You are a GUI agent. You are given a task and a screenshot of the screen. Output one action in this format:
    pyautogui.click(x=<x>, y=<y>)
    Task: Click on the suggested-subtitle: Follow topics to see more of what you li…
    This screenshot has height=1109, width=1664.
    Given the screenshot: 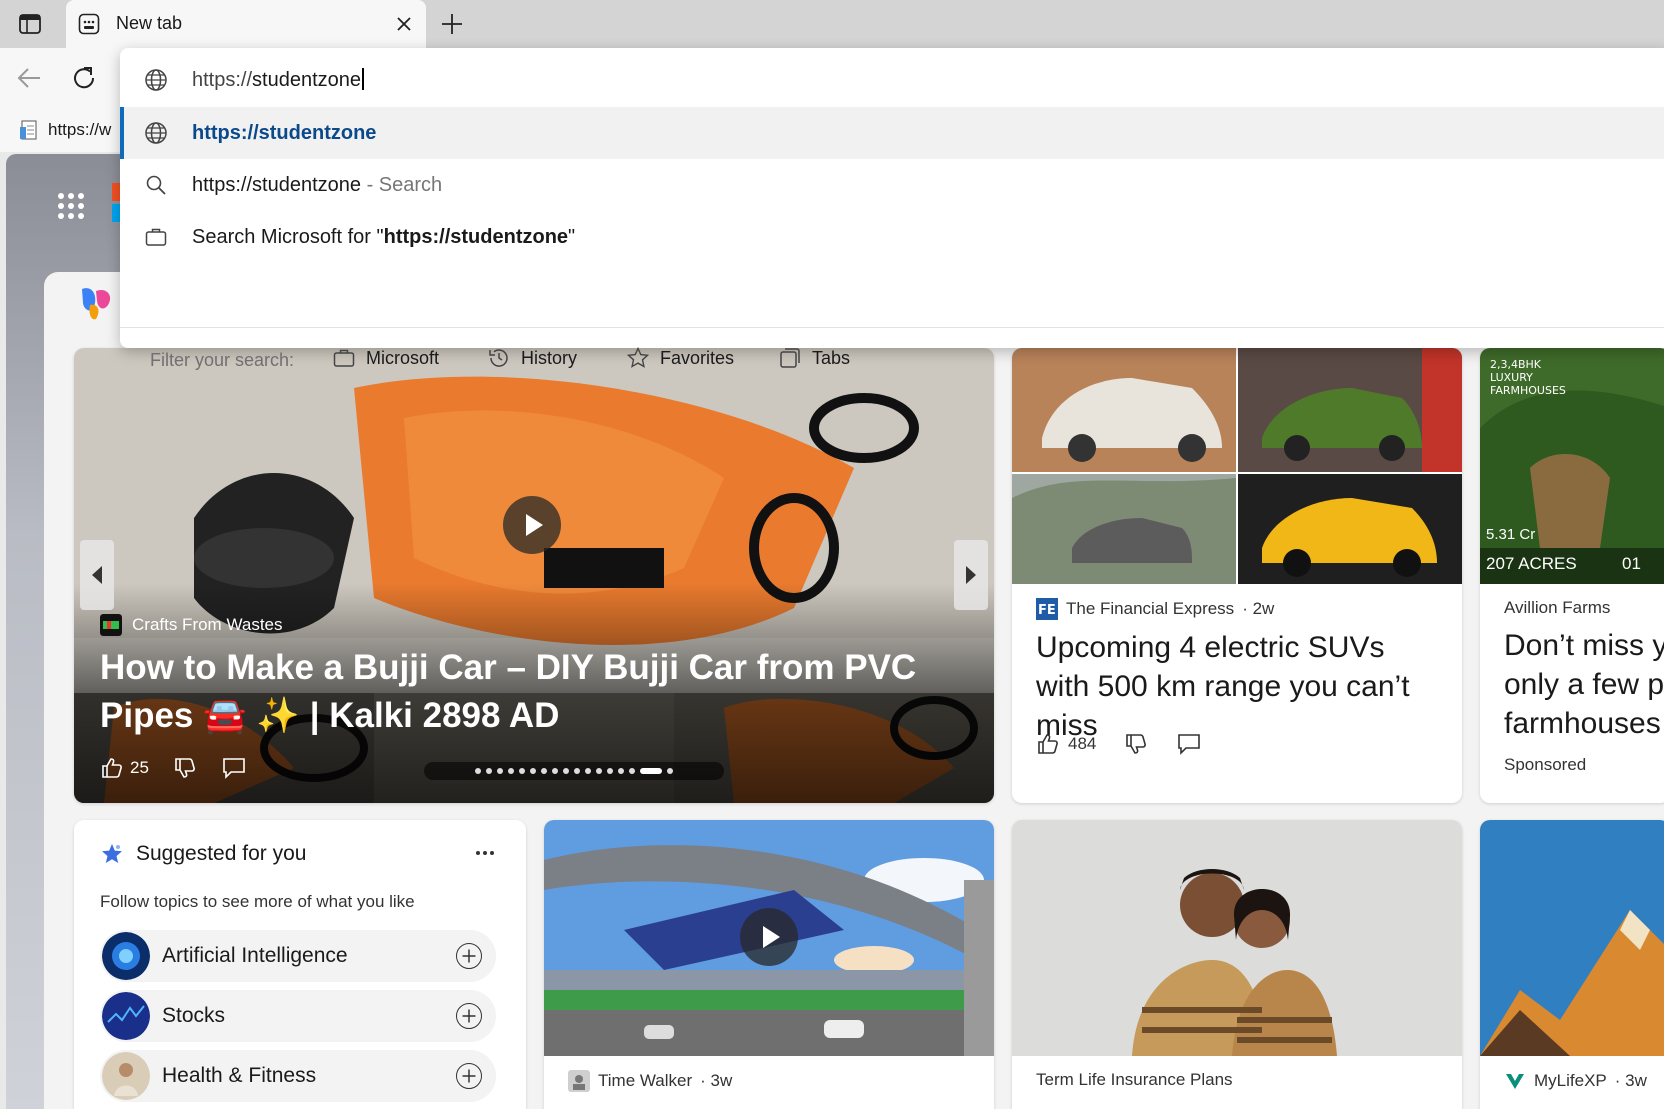 What is the action you would take?
    pyautogui.click(x=257, y=901)
    